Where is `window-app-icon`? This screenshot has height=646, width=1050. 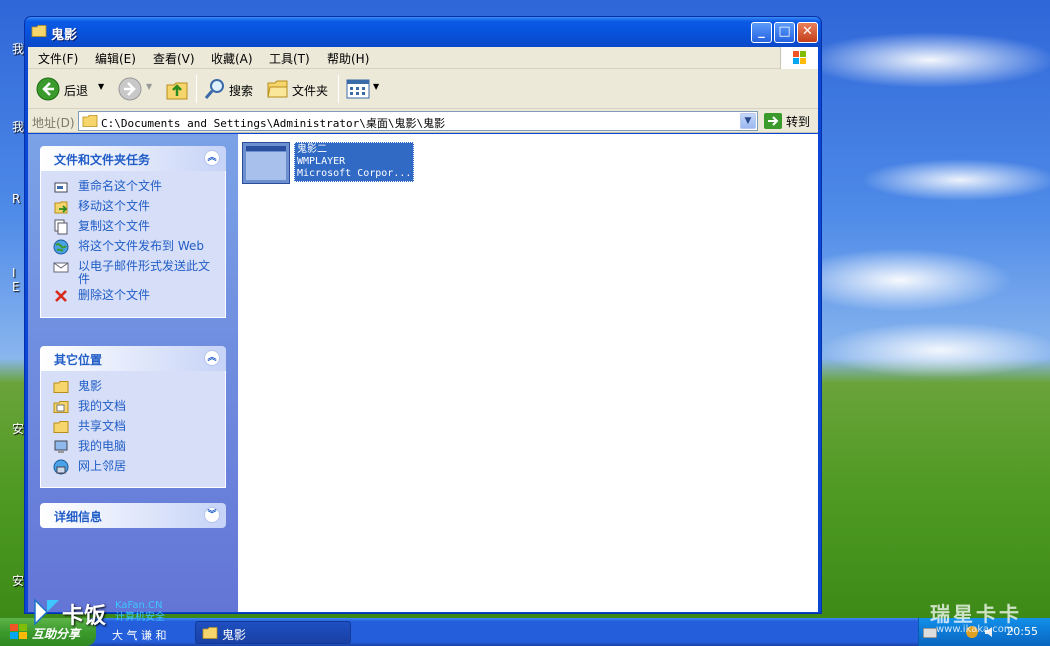
window-app-icon is located at coordinates (266, 163).